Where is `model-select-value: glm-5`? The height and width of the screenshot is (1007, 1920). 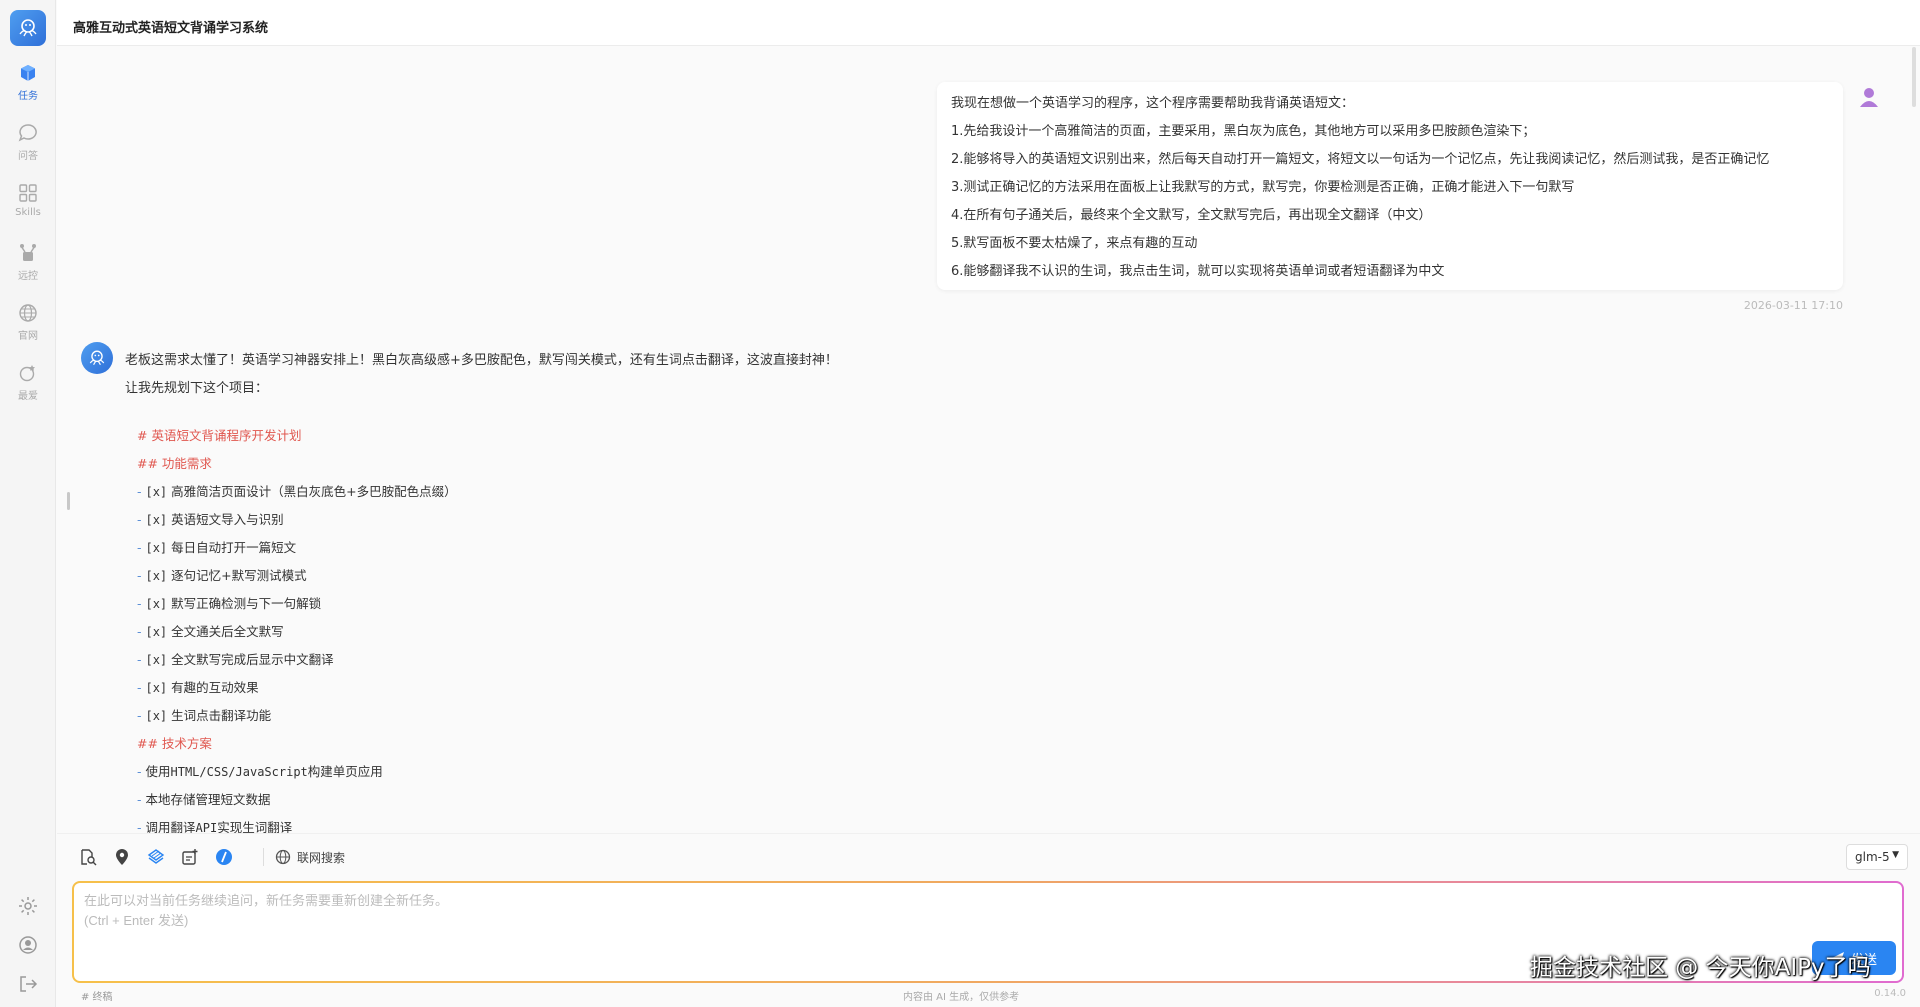
model-select-value: glm-5 is located at coordinates (1872, 857).